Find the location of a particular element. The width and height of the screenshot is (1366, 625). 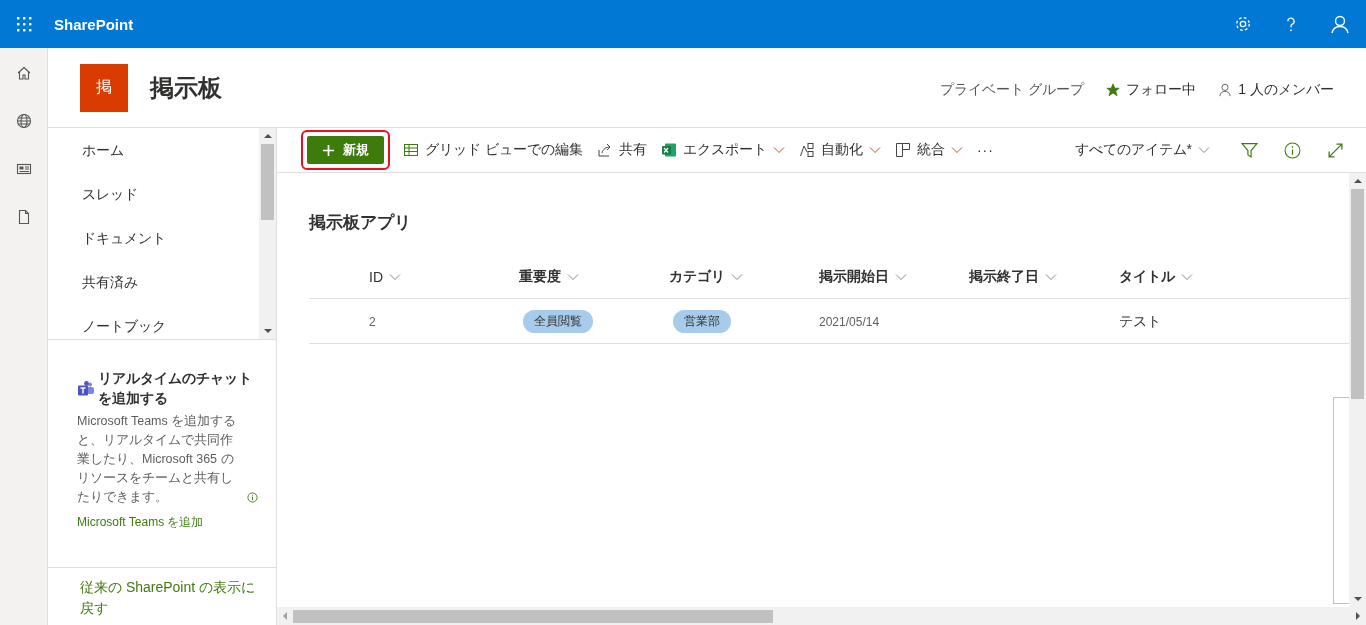

share-icon is located at coordinates (604, 150).